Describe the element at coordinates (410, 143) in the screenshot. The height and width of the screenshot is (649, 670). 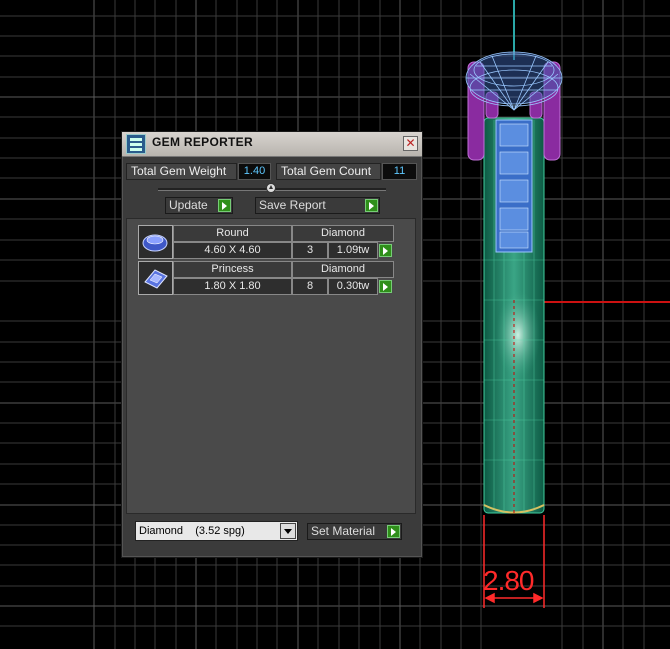
I see `close-icon: ✕` at that location.